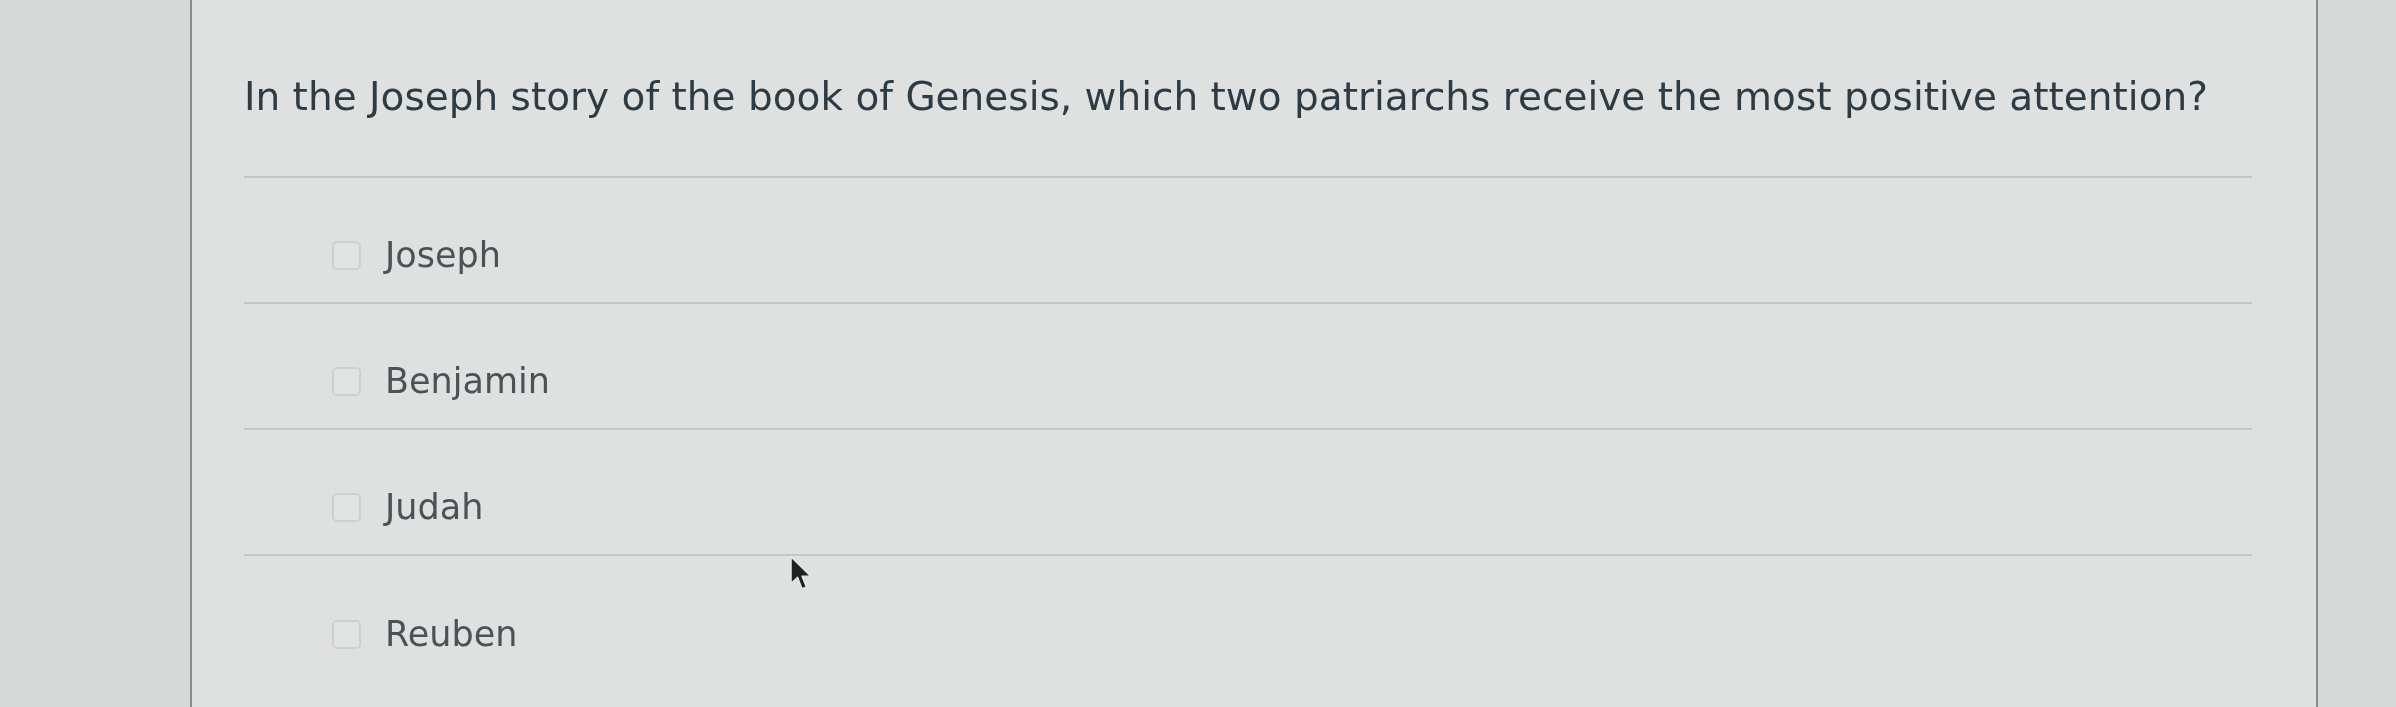 This screenshot has height=707, width=2396. I want to click on answer-option-label: Joseph, so click(443, 255).